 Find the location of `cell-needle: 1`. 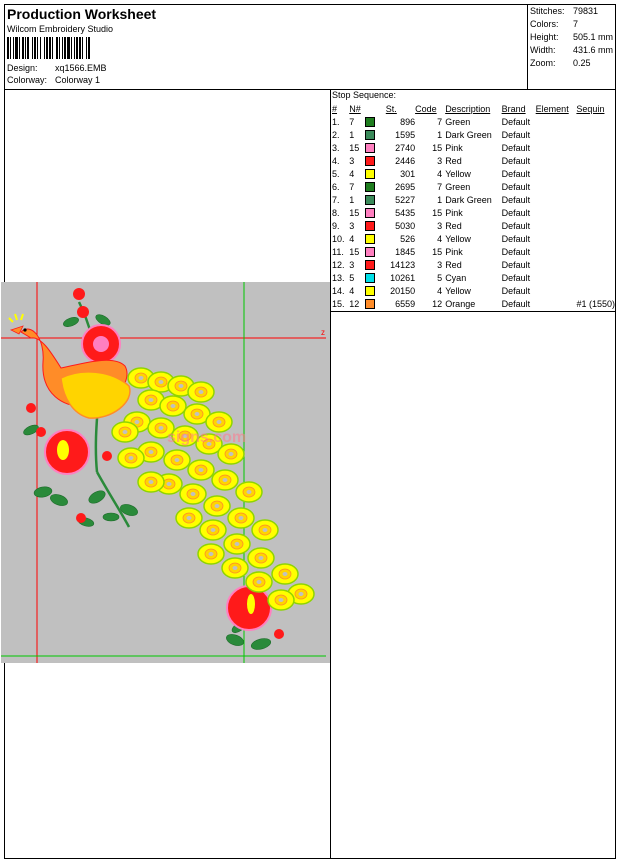

cell-needle: 1 is located at coordinates (352, 199).